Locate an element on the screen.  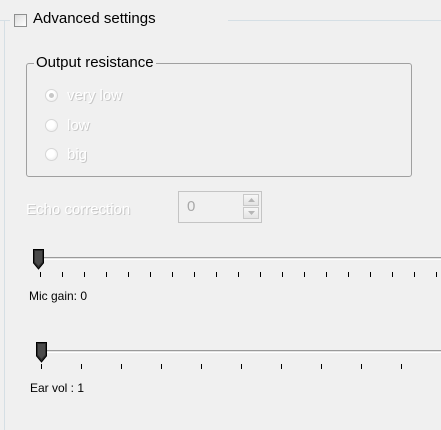
group-border-left-top is located at coordinates (5, 20).